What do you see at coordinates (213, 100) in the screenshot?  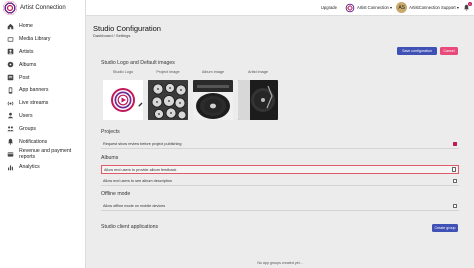 I see `album-image` at bounding box center [213, 100].